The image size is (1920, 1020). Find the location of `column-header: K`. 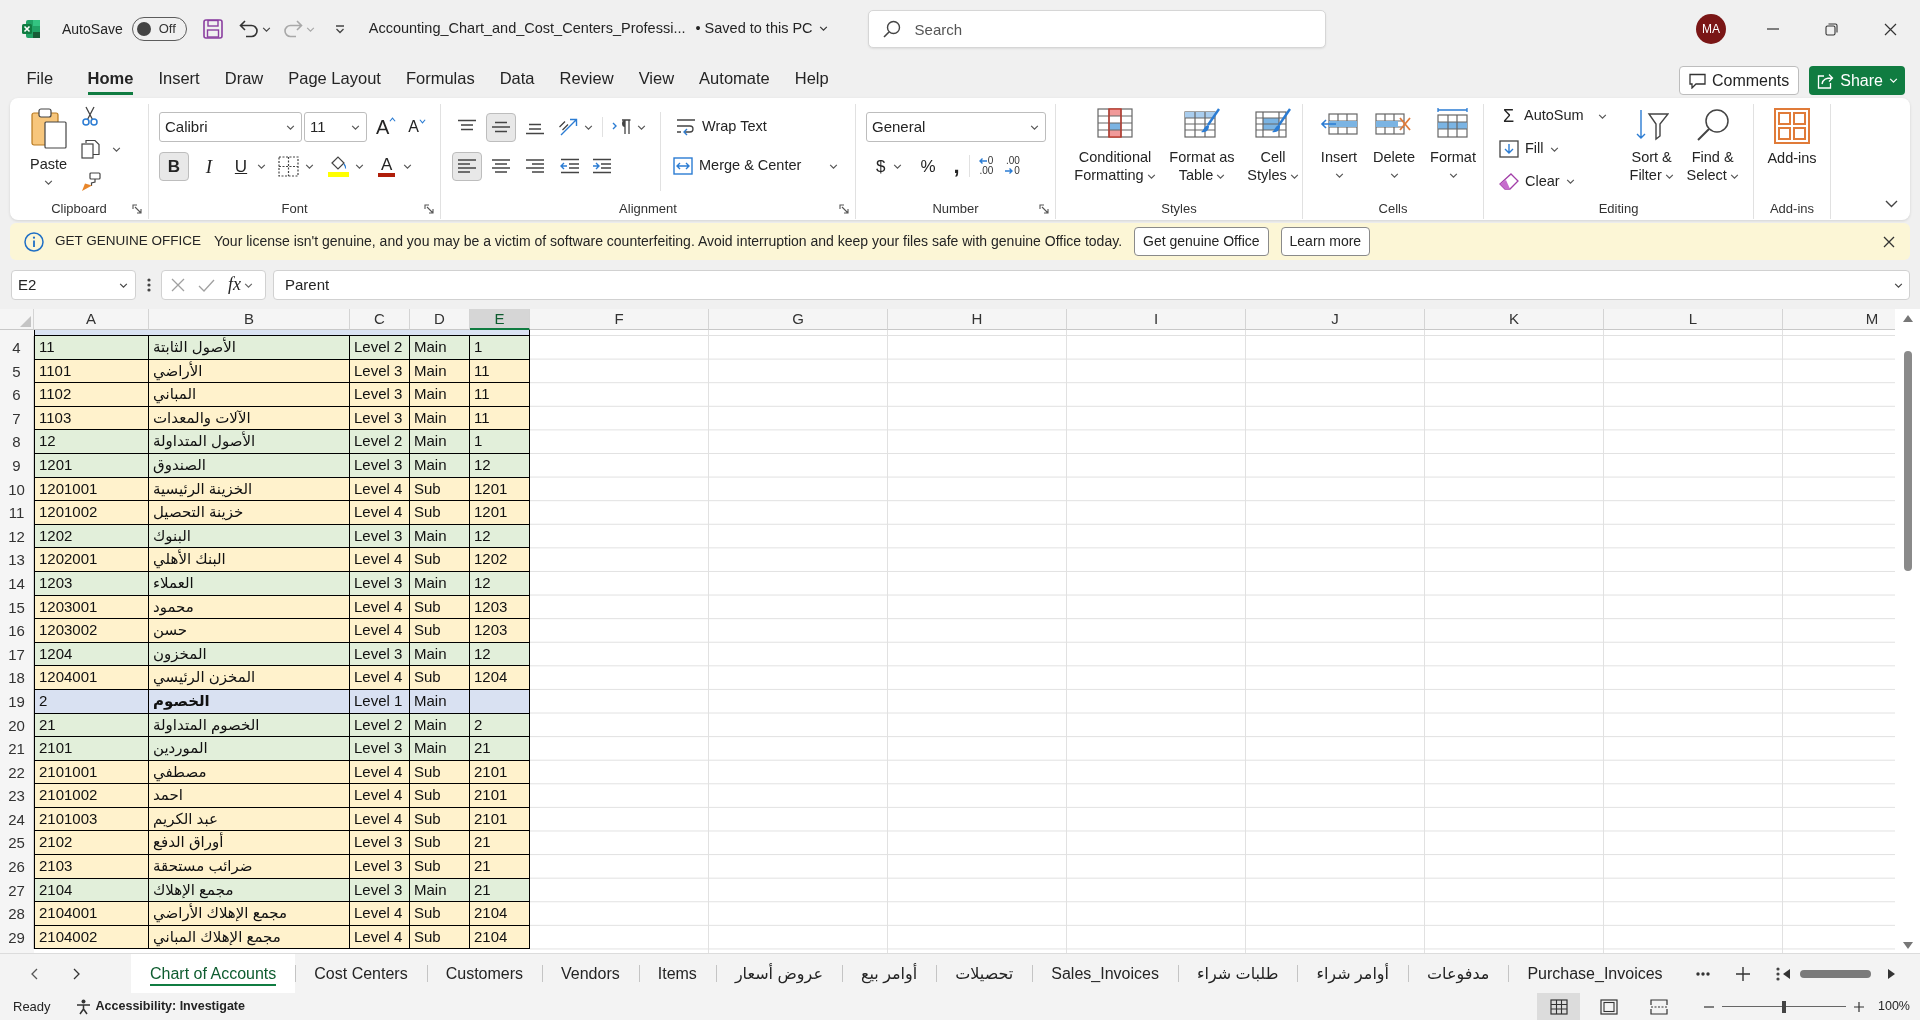

column-header: K is located at coordinates (1514, 319).